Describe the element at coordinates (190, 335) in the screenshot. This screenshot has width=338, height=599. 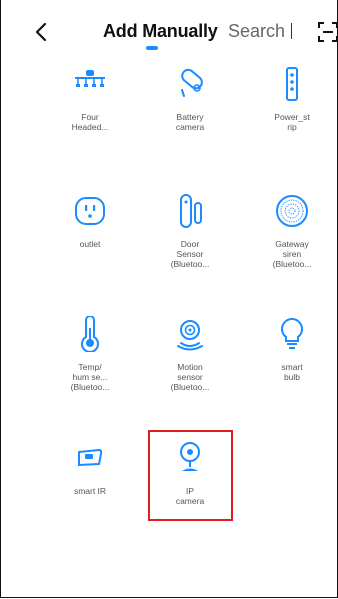
I see `motion-sensor-icon` at that location.